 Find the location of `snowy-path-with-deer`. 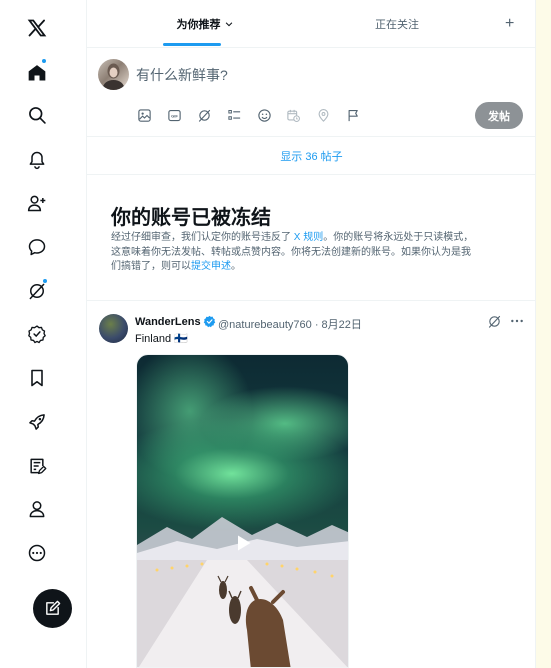

snowy-path-with-deer is located at coordinates (242, 613).